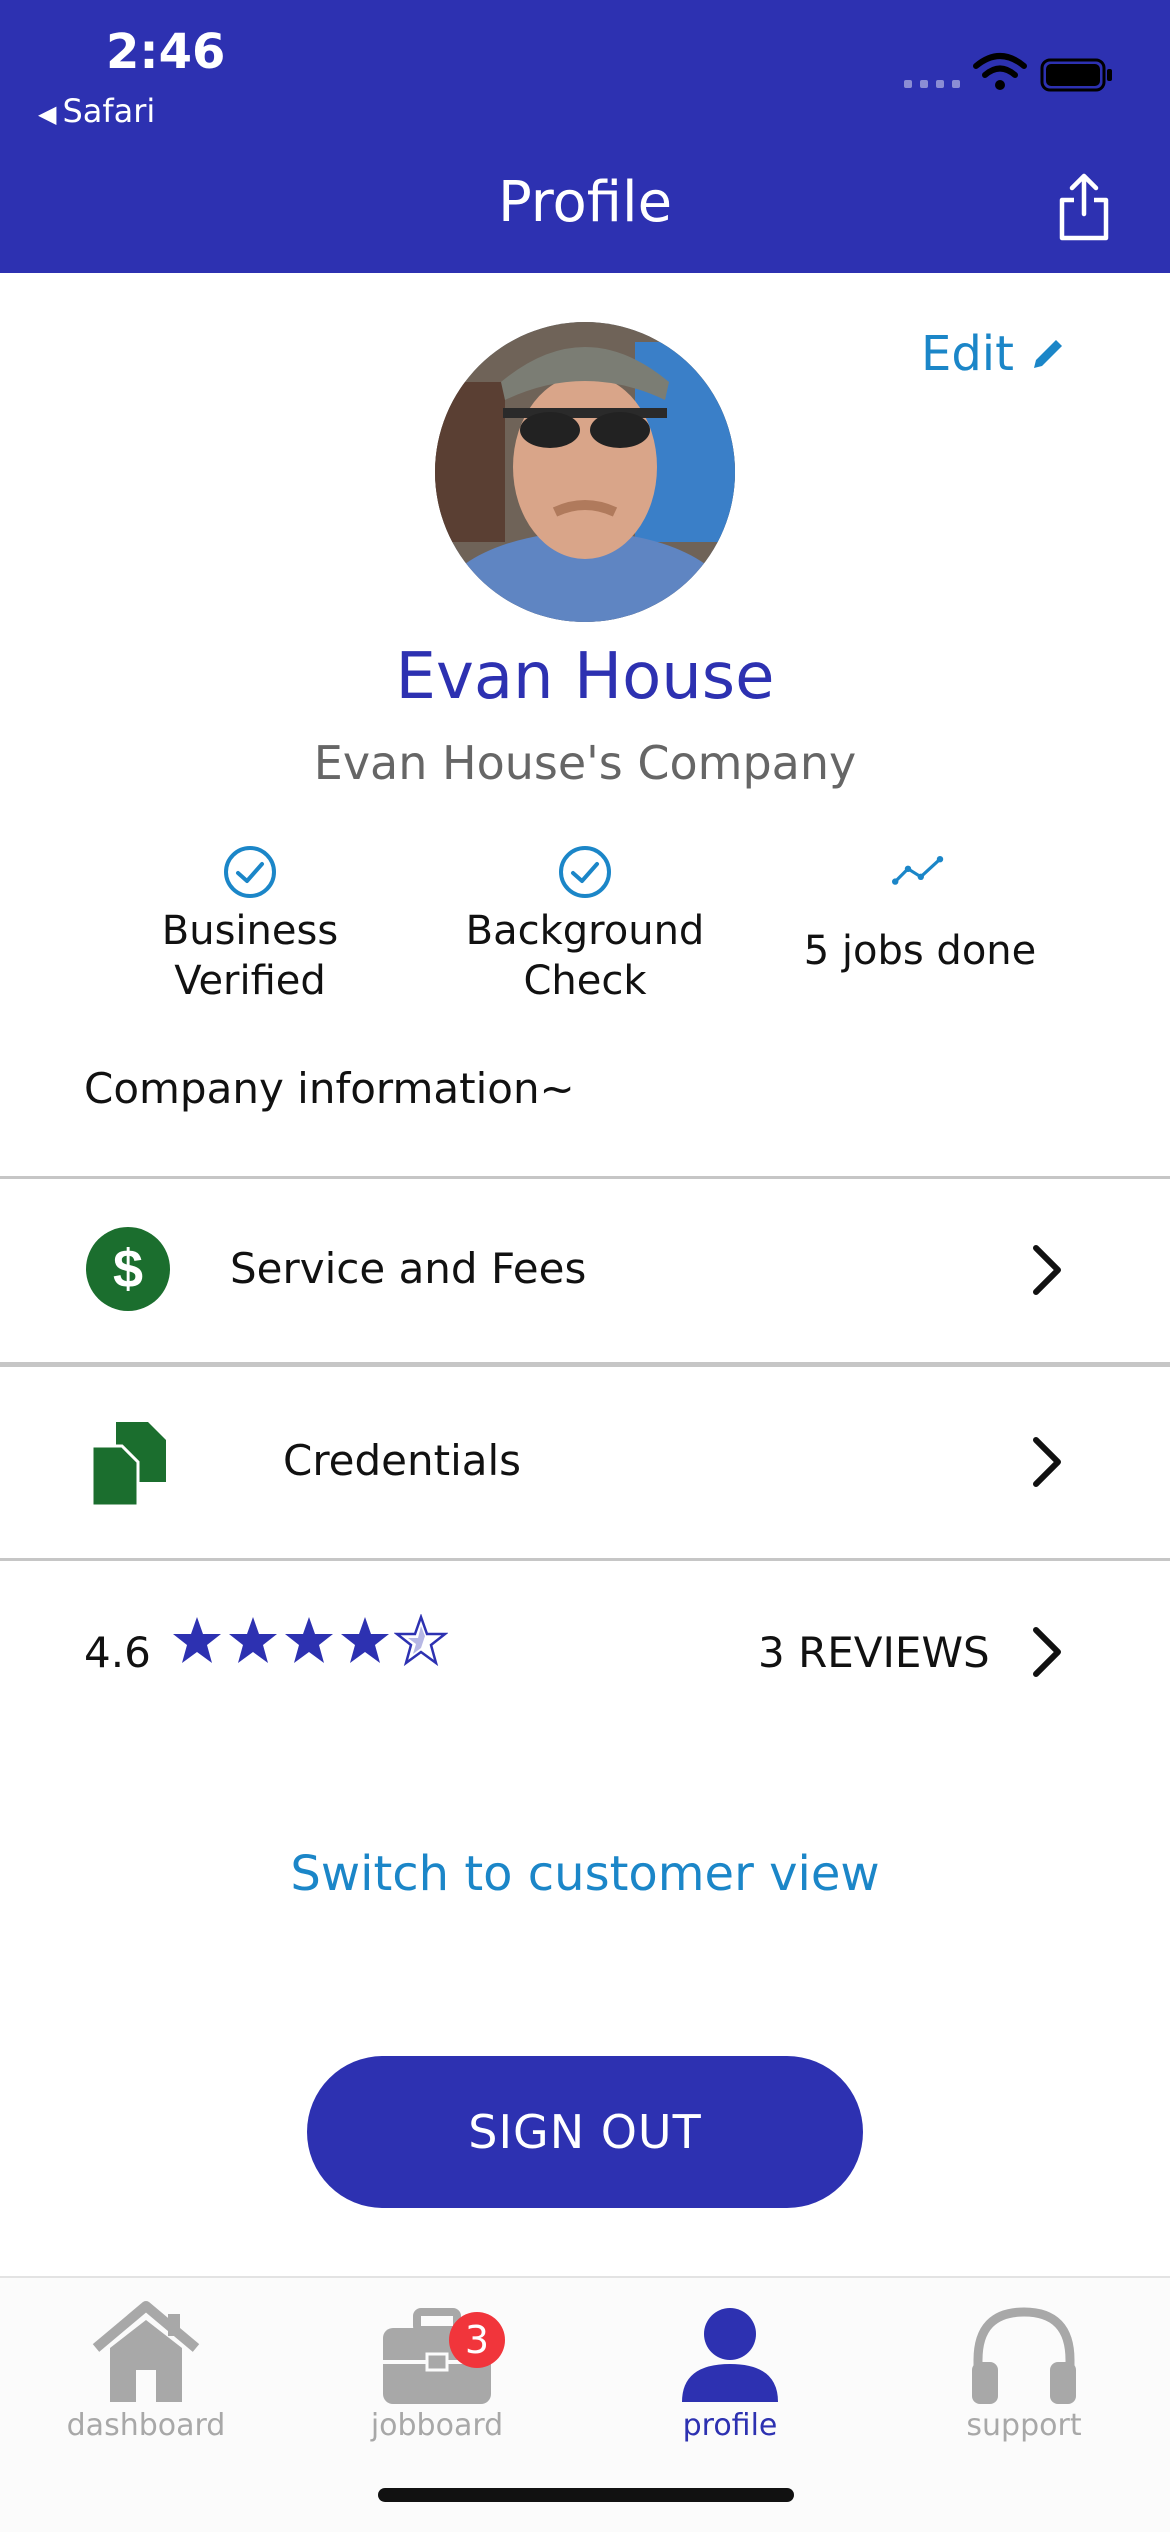  What do you see at coordinates (585, 981) in the screenshot?
I see `badge-label-line2: Check` at bounding box center [585, 981].